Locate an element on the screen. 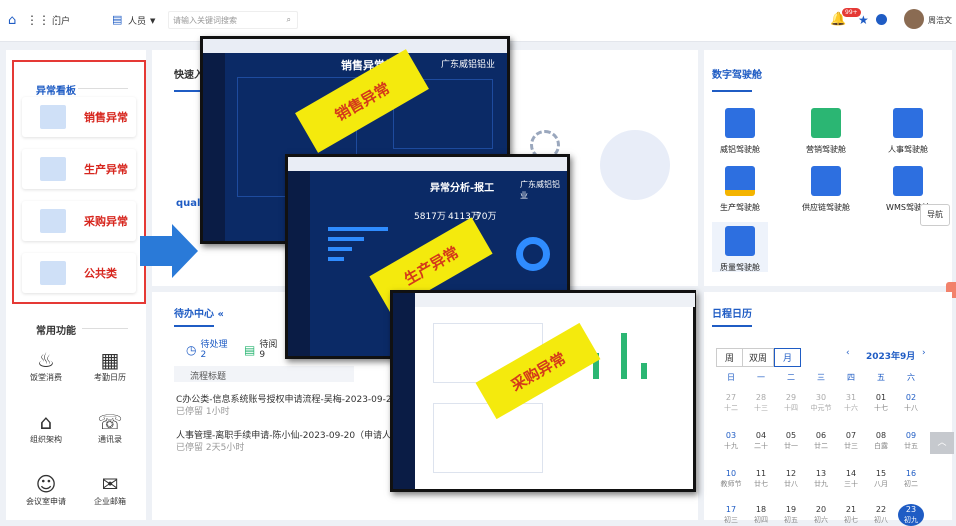  lunar-date: 教师节 is located at coordinates (731, 484).